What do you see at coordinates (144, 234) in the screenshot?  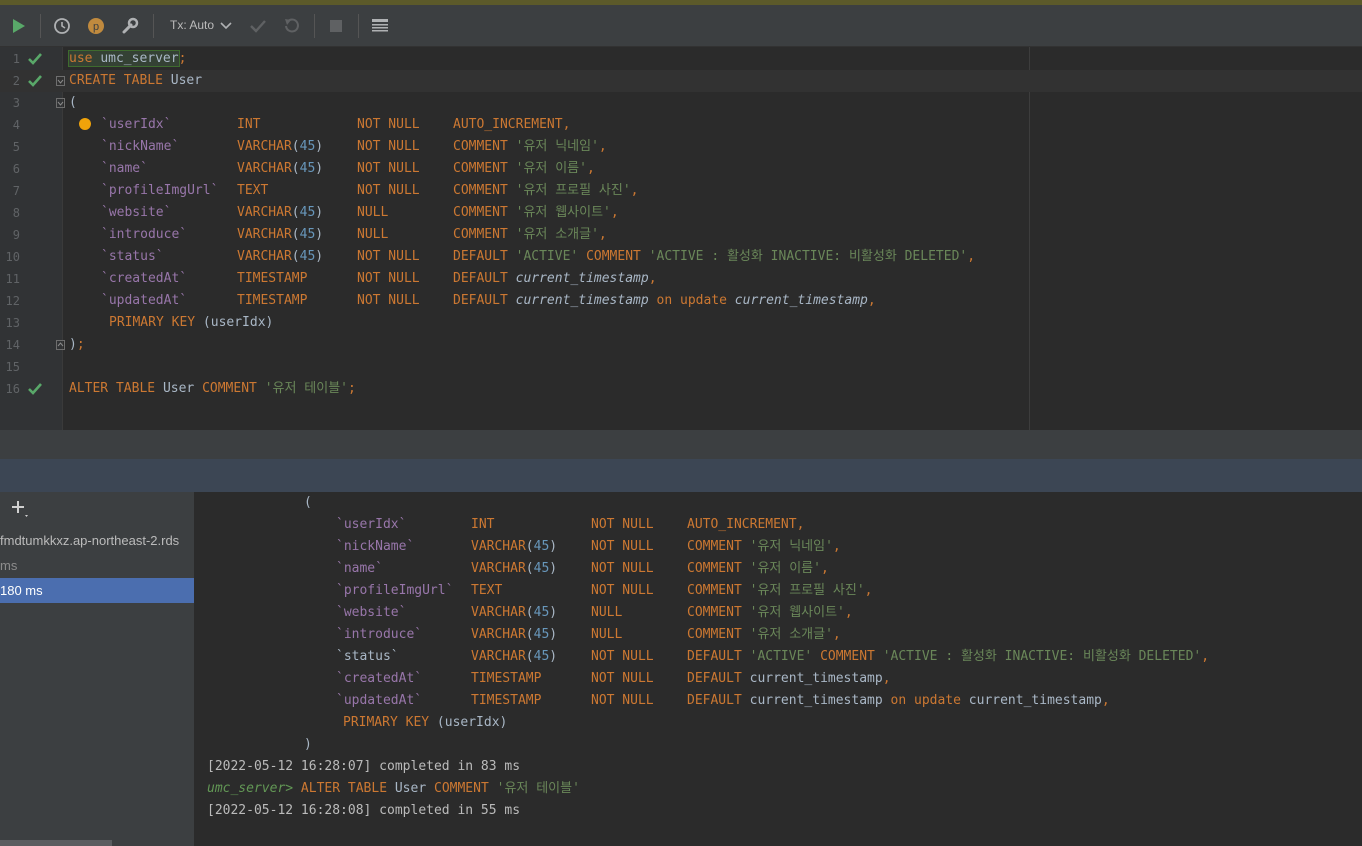 I see `code-text: `introduce`` at bounding box center [144, 234].